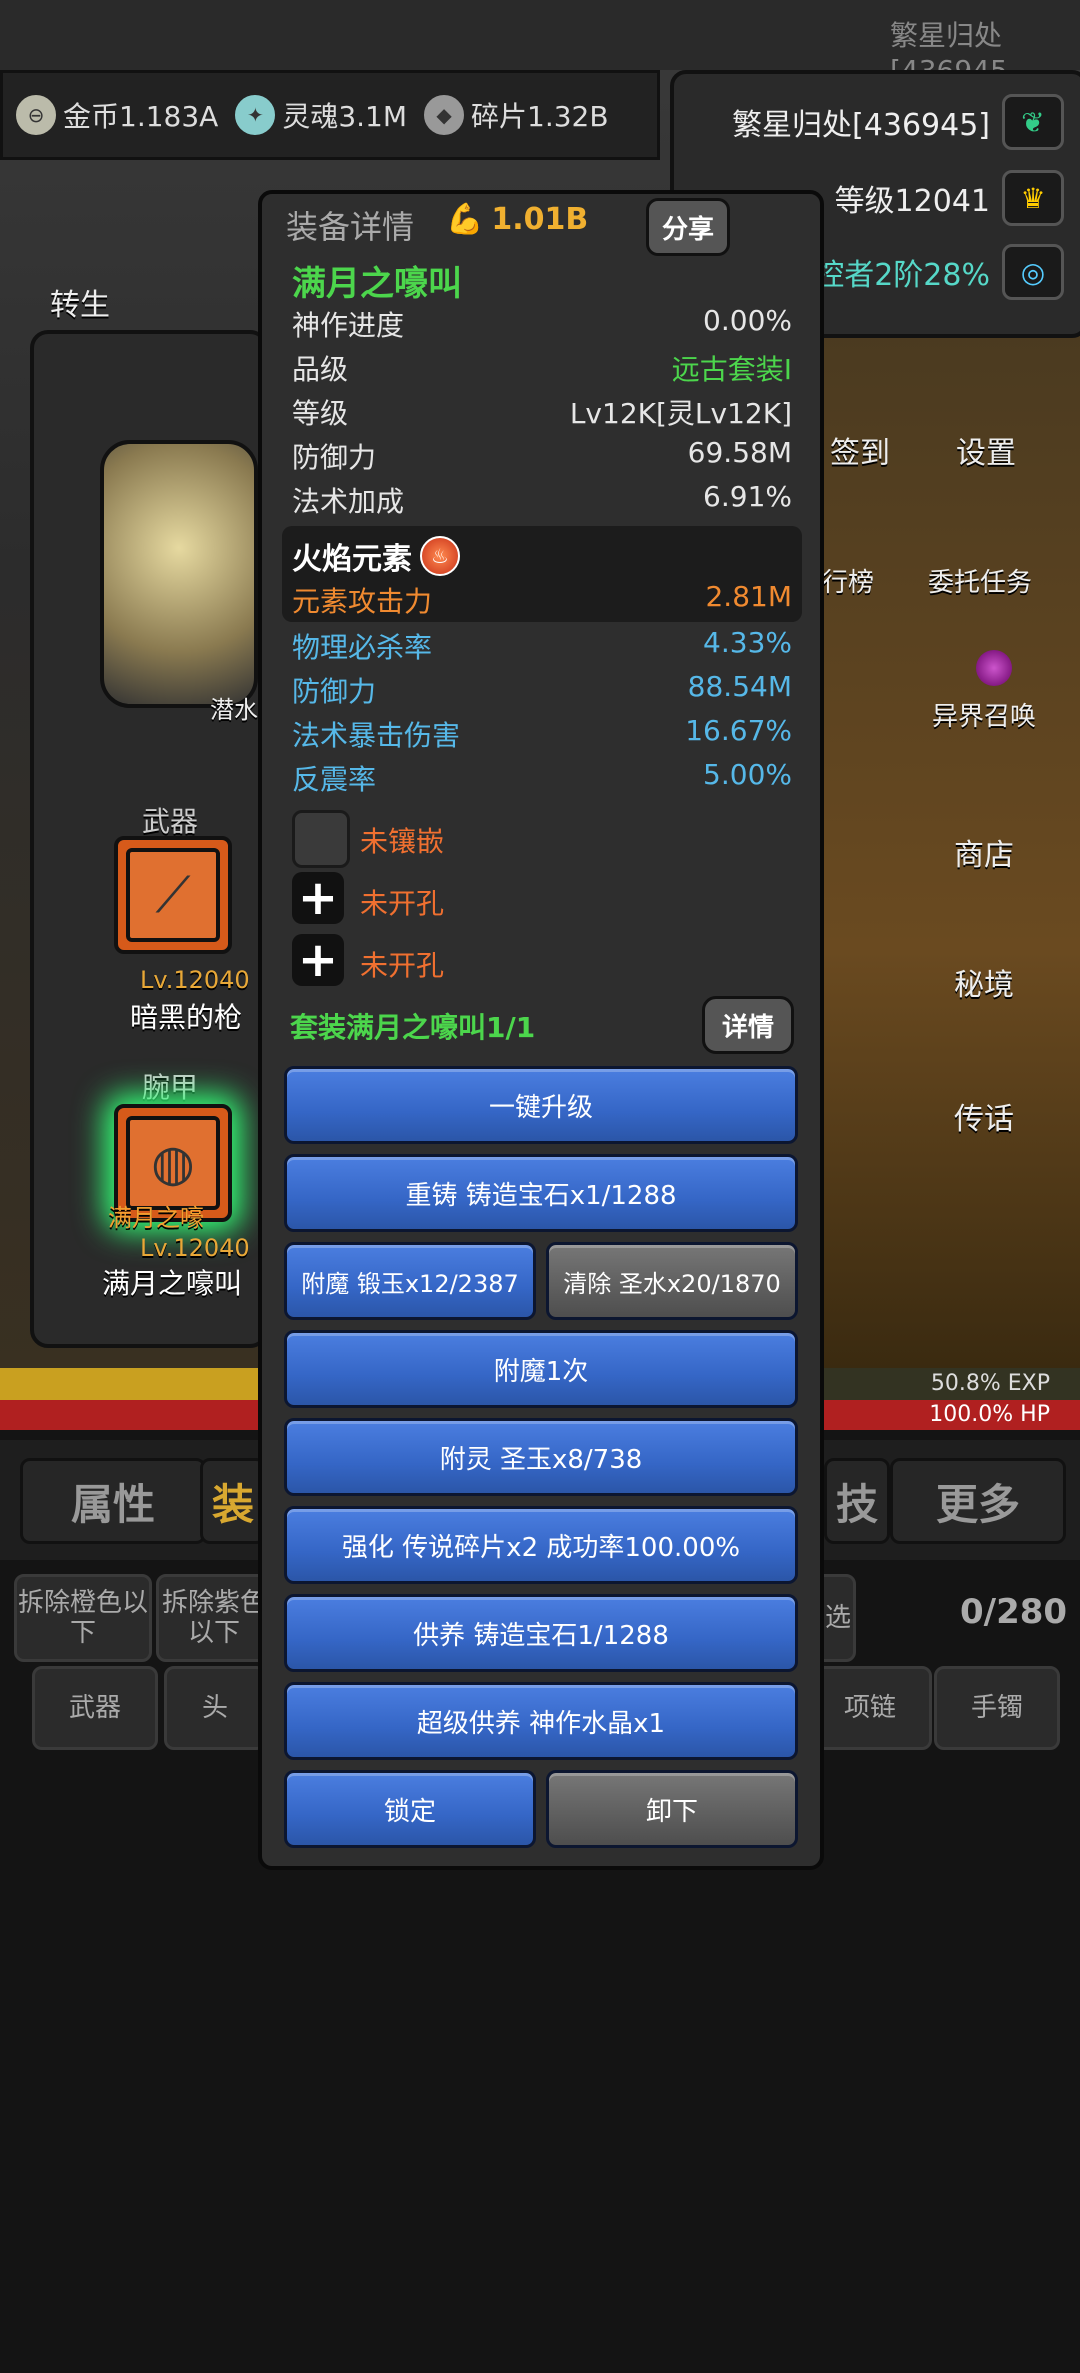  I want to click on unequip-button: 卸下, so click(672, 1809).